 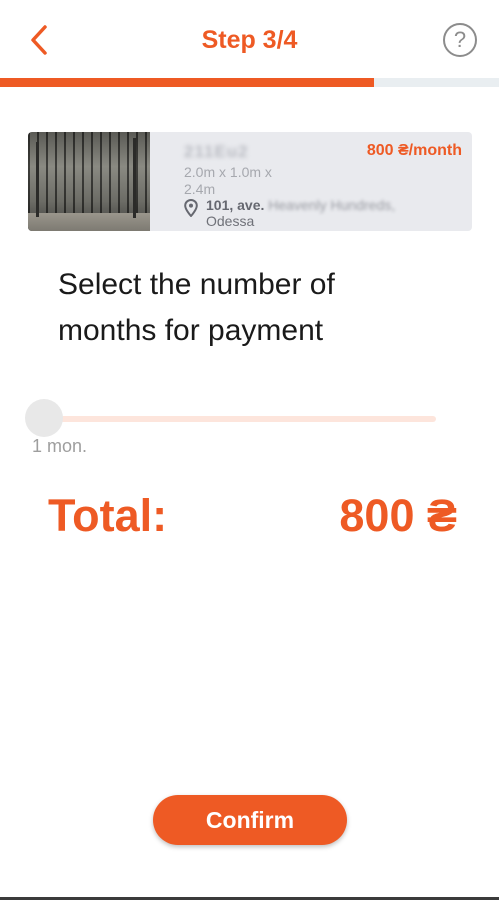 I want to click on help-button: ?, so click(x=460, y=40).